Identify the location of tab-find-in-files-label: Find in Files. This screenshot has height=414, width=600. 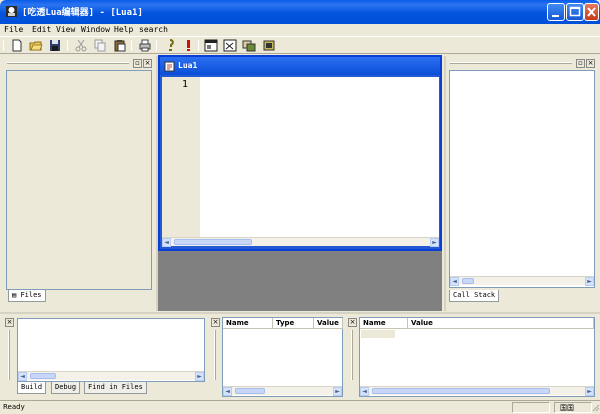
(115, 387).